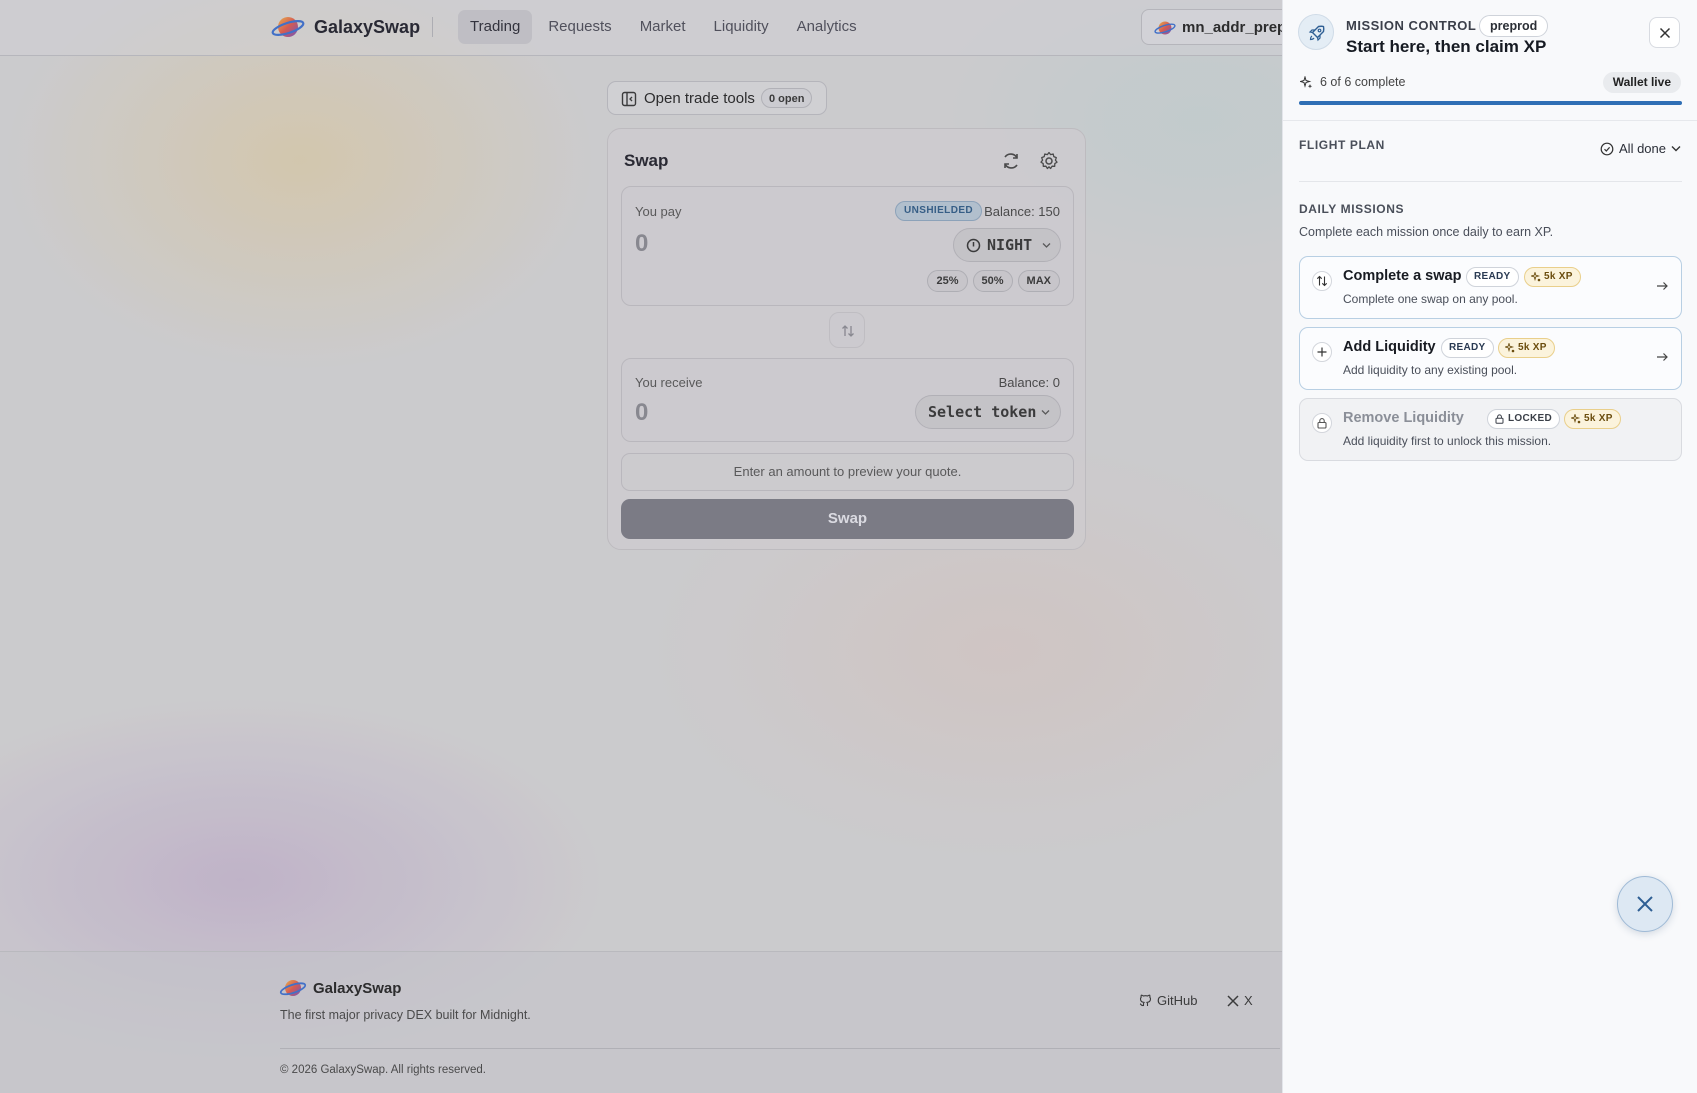 This screenshot has width=1697, height=1093. I want to click on rocket-icon, so click(1316, 33).